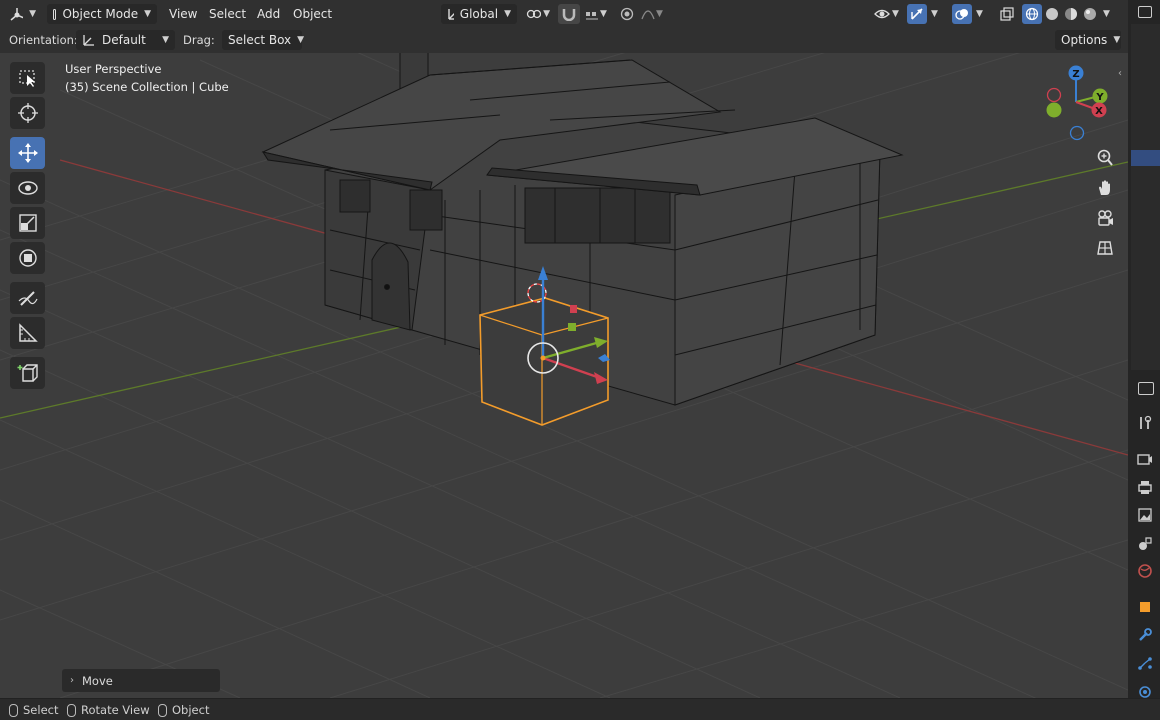 The image size is (1160, 720). What do you see at coordinates (592, 16) in the screenshot?
I see `snap-increment-icon` at bounding box center [592, 16].